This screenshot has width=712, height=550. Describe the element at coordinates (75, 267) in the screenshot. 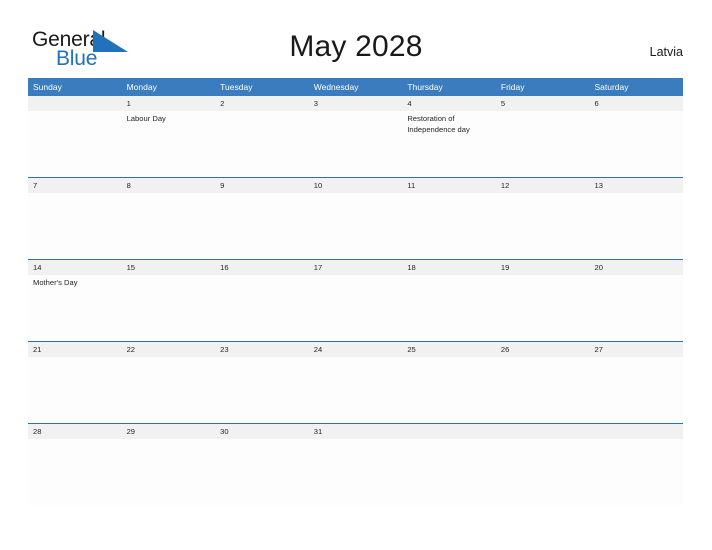

I see `day-number: 14` at that location.